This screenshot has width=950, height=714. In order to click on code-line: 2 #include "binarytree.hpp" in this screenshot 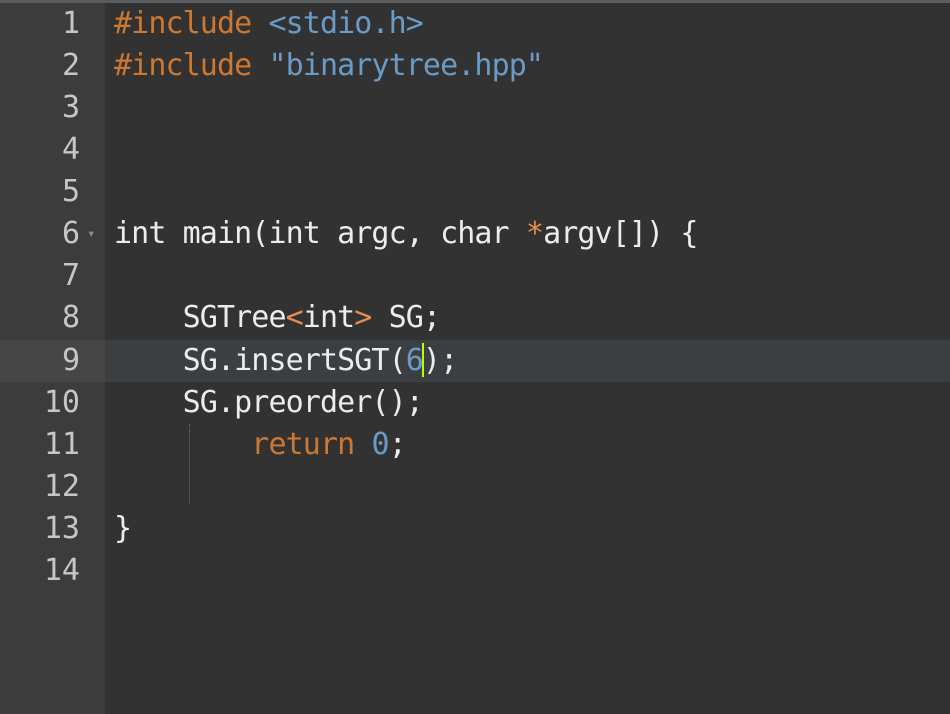, I will do `click(475, 66)`.